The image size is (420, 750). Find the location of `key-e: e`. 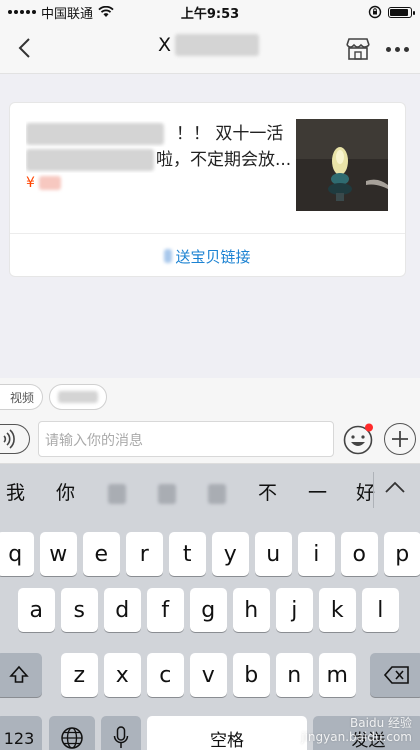

key-e: e is located at coordinates (101, 554).